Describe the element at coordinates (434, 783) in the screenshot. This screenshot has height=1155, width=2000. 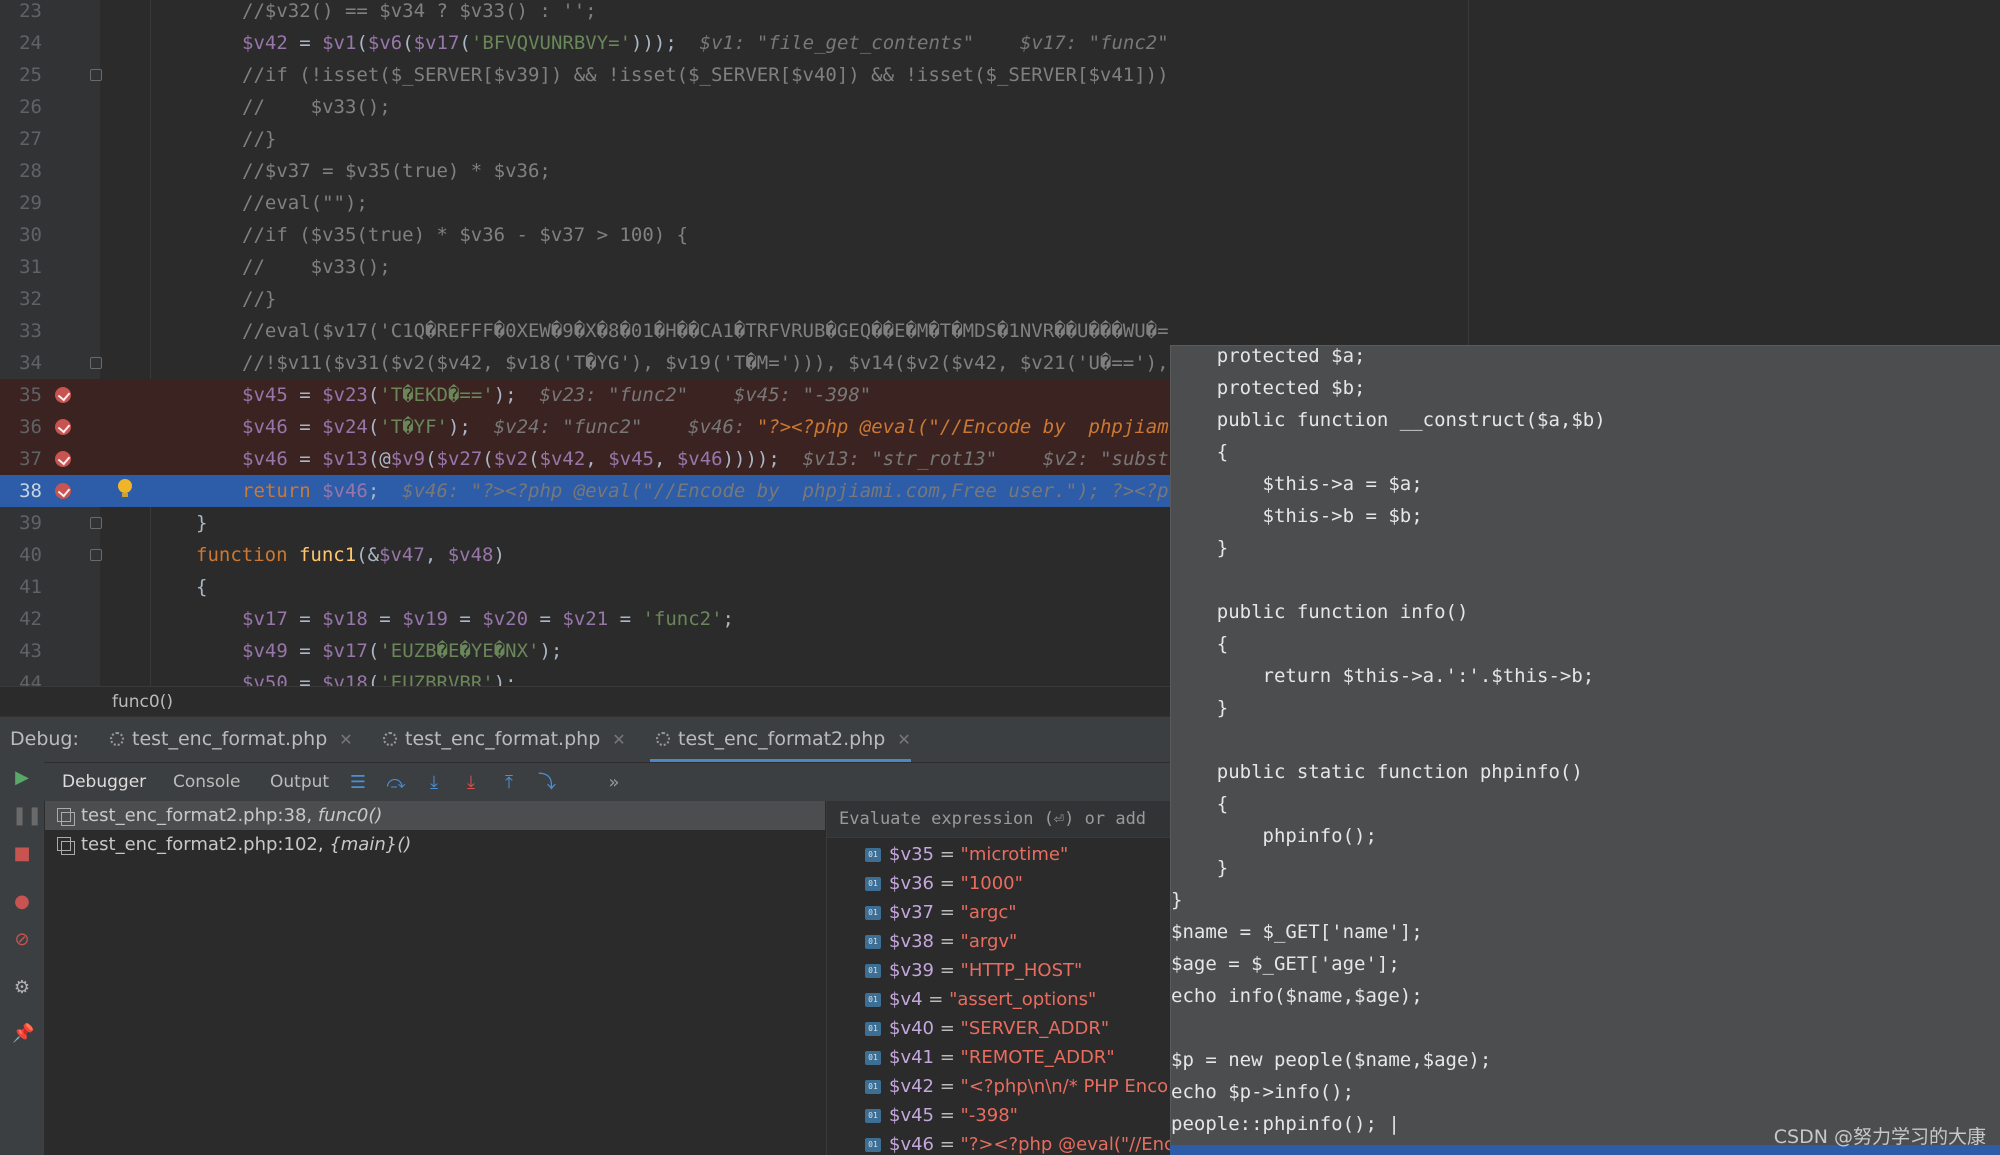
I see `step-into-icon: ⤓` at that location.